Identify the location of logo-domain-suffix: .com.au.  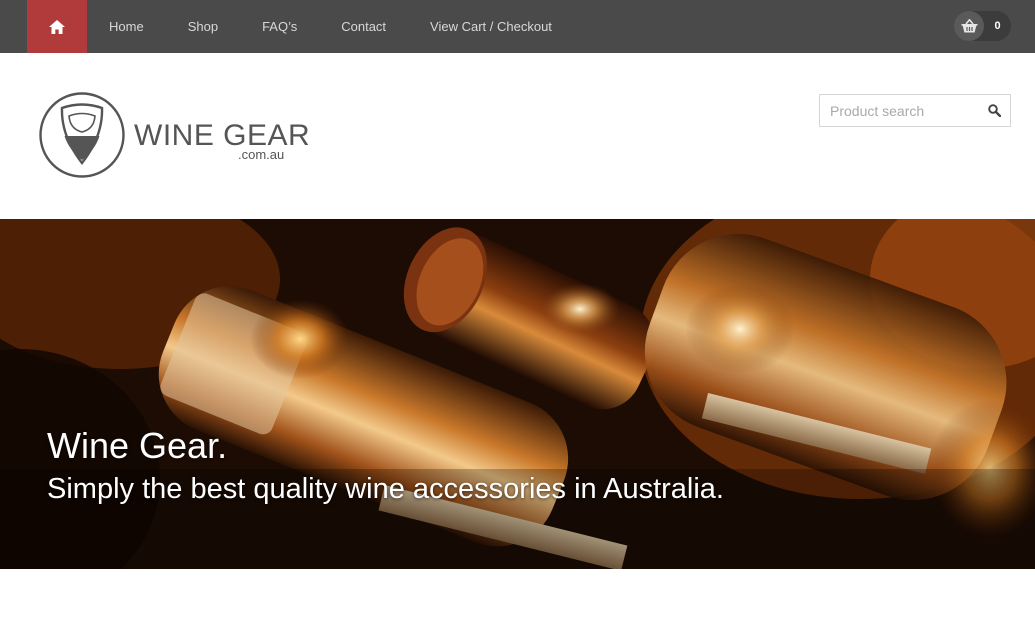
(261, 154).